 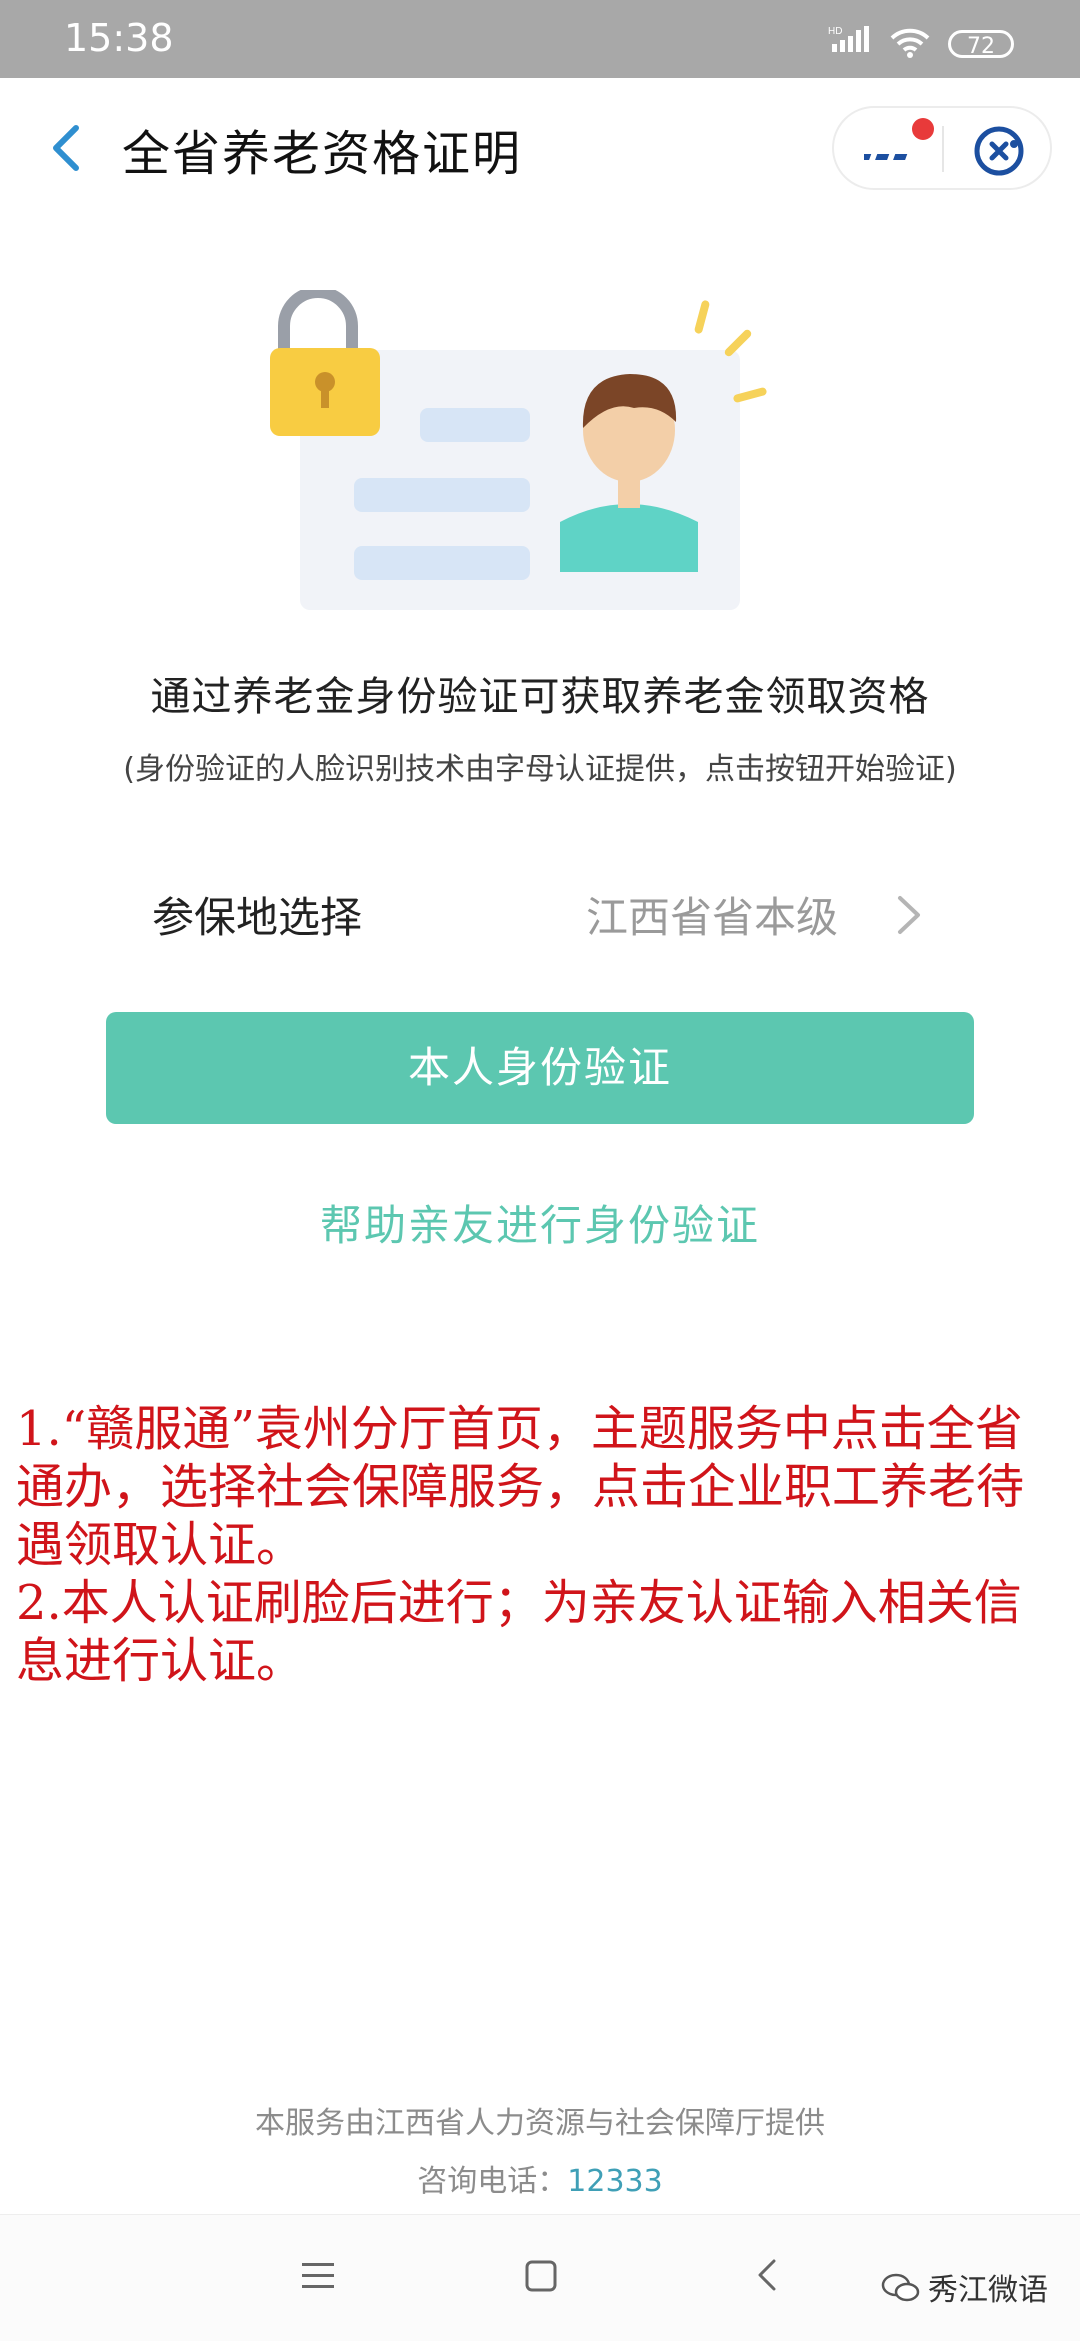 What do you see at coordinates (492, 2181) in the screenshot?
I see `phone-label: 咨询电话：` at bounding box center [492, 2181].